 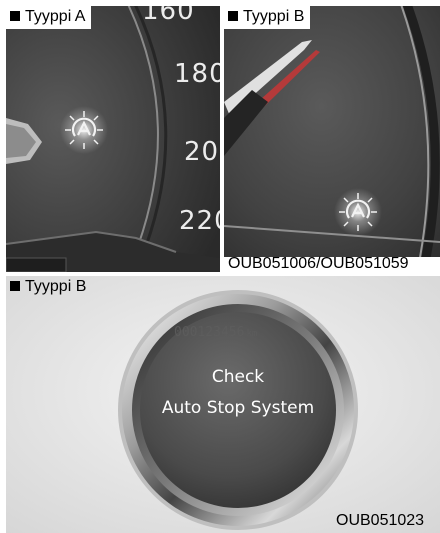 I want to click on odometer-faint-digits: 000123456 km, so click(x=215, y=332).